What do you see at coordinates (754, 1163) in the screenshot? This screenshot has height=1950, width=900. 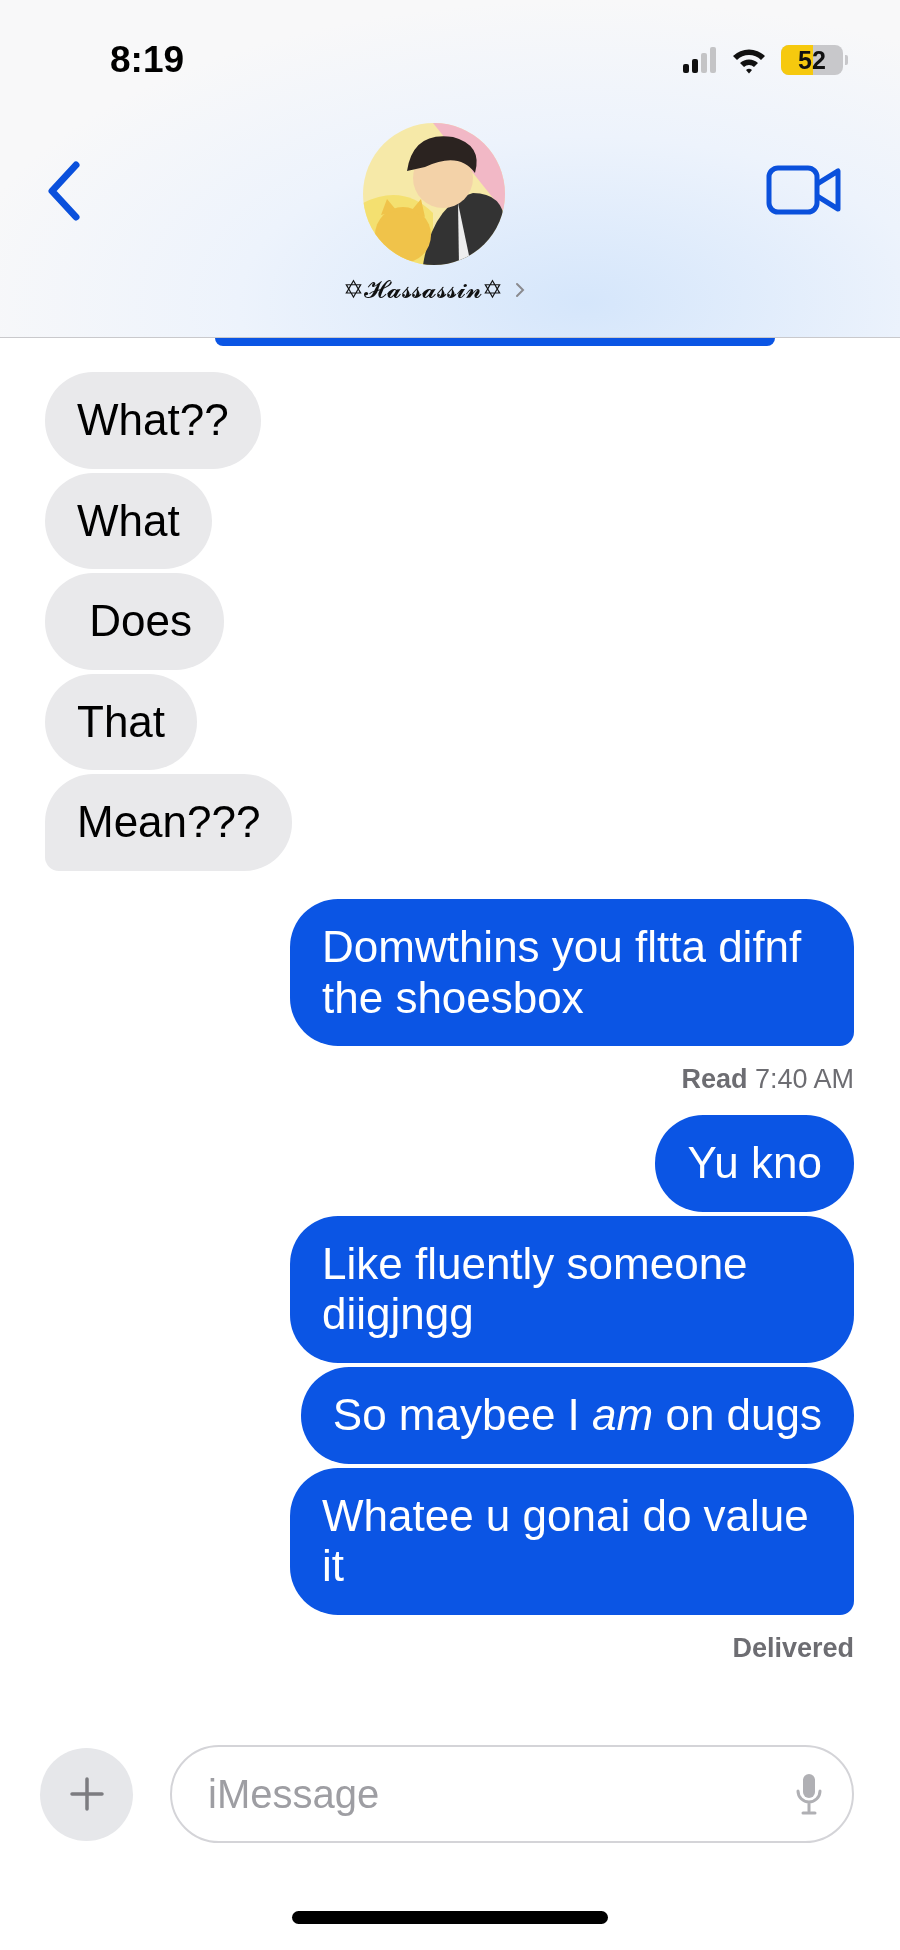 I see `message-bubble: Yu kno` at bounding box center [754, 1163].